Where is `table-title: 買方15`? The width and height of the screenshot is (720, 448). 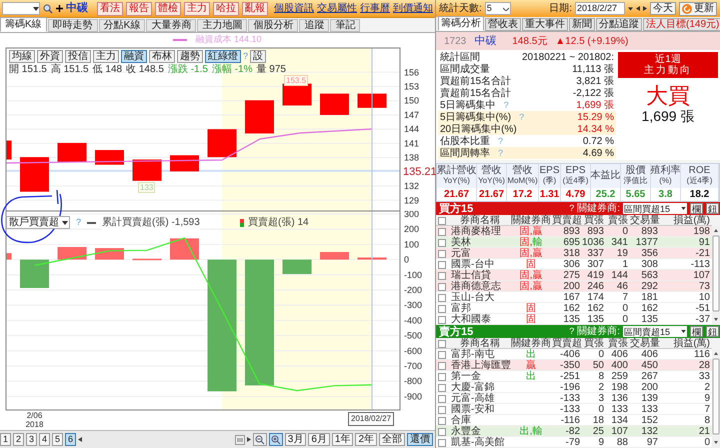
table-title: 買方15 is located at coordinates (456, 208).